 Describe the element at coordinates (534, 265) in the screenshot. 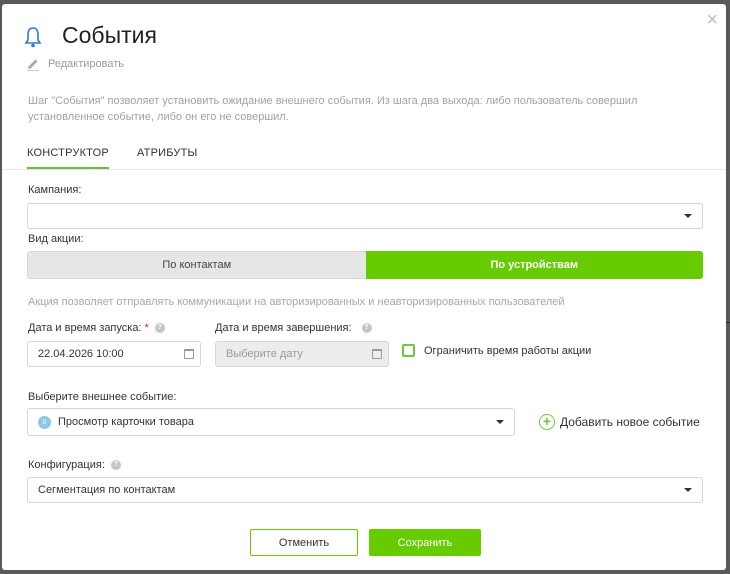

I see `action-type-devices: По устройствам` at that location.